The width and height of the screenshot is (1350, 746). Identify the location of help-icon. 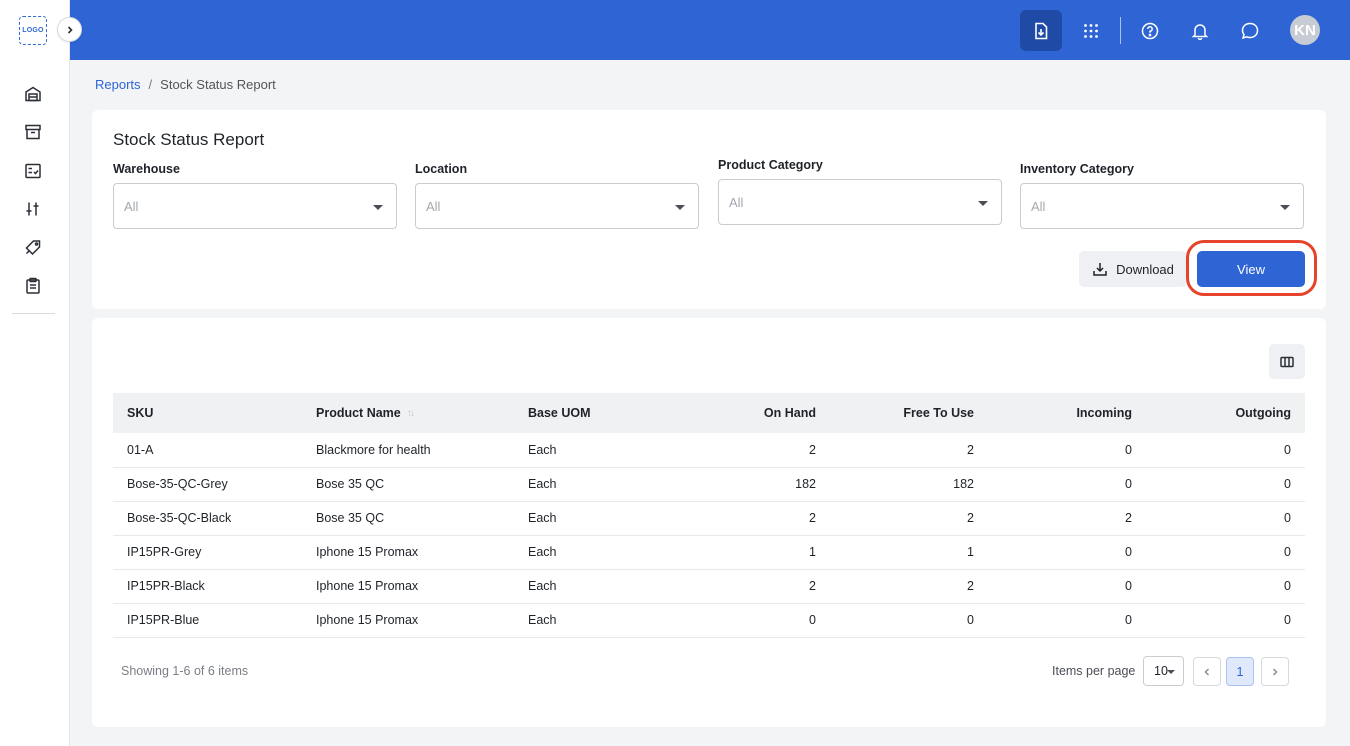
(1150, 30).